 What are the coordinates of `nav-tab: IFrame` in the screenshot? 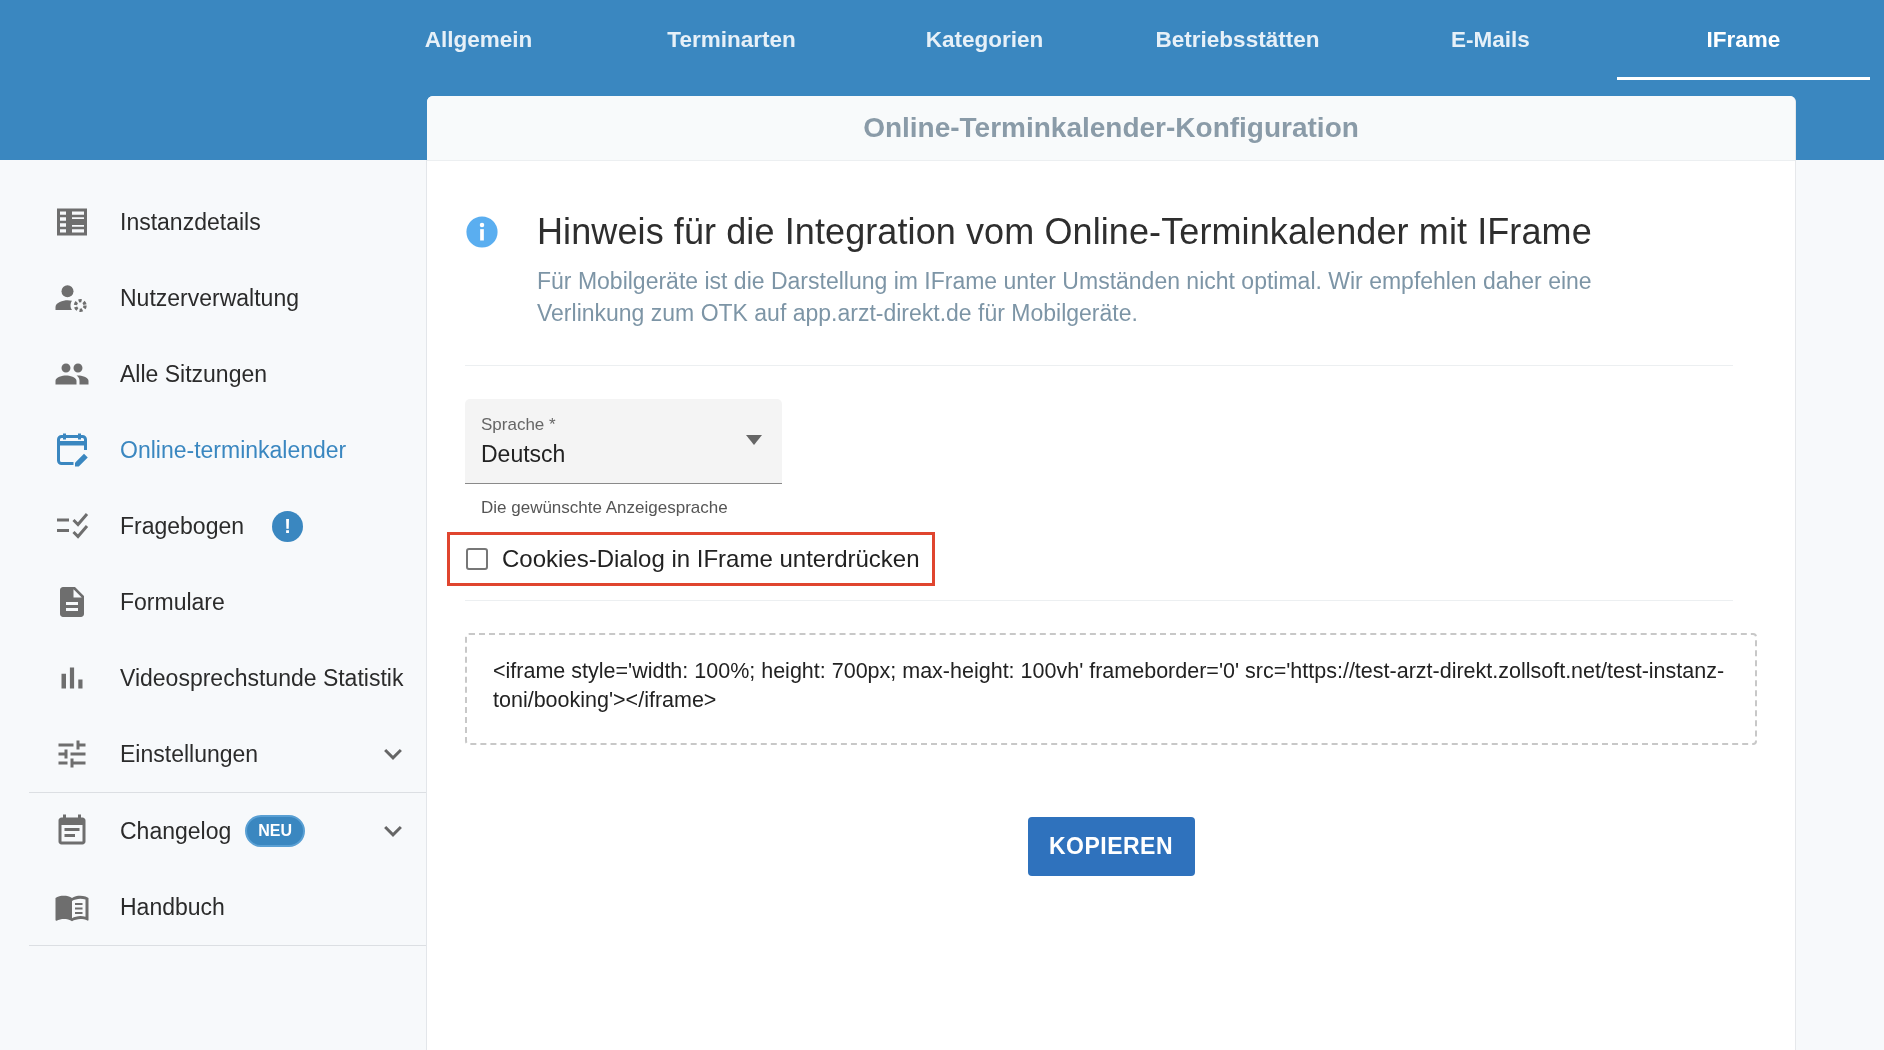 It's located at (1743, 40).